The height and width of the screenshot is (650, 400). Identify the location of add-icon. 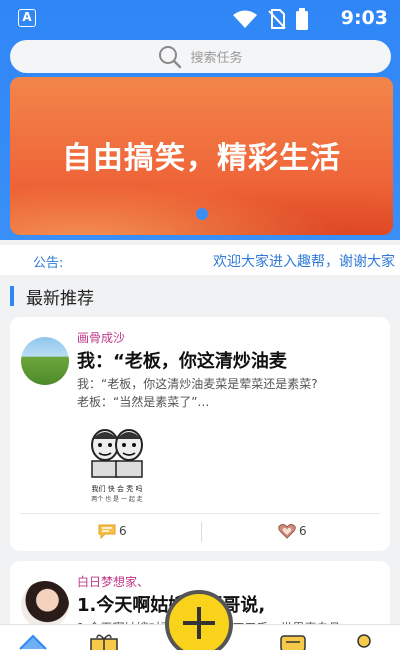
(199, 623).